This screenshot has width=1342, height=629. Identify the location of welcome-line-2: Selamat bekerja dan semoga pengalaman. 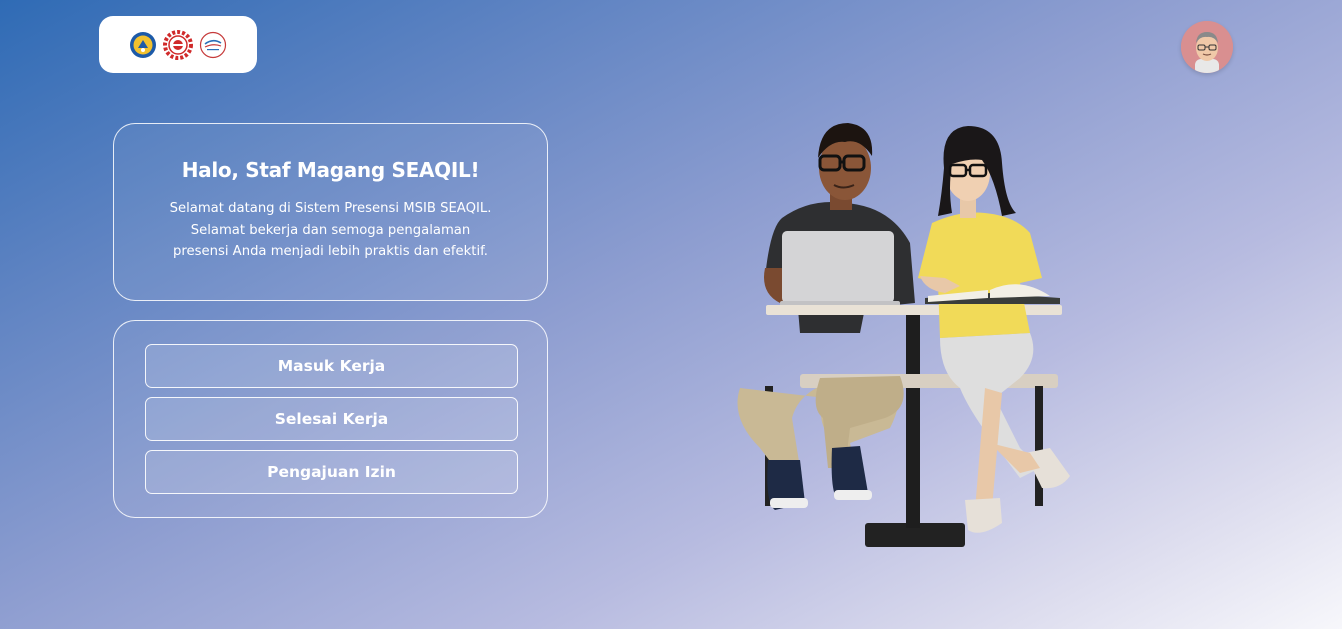
(330, 230).